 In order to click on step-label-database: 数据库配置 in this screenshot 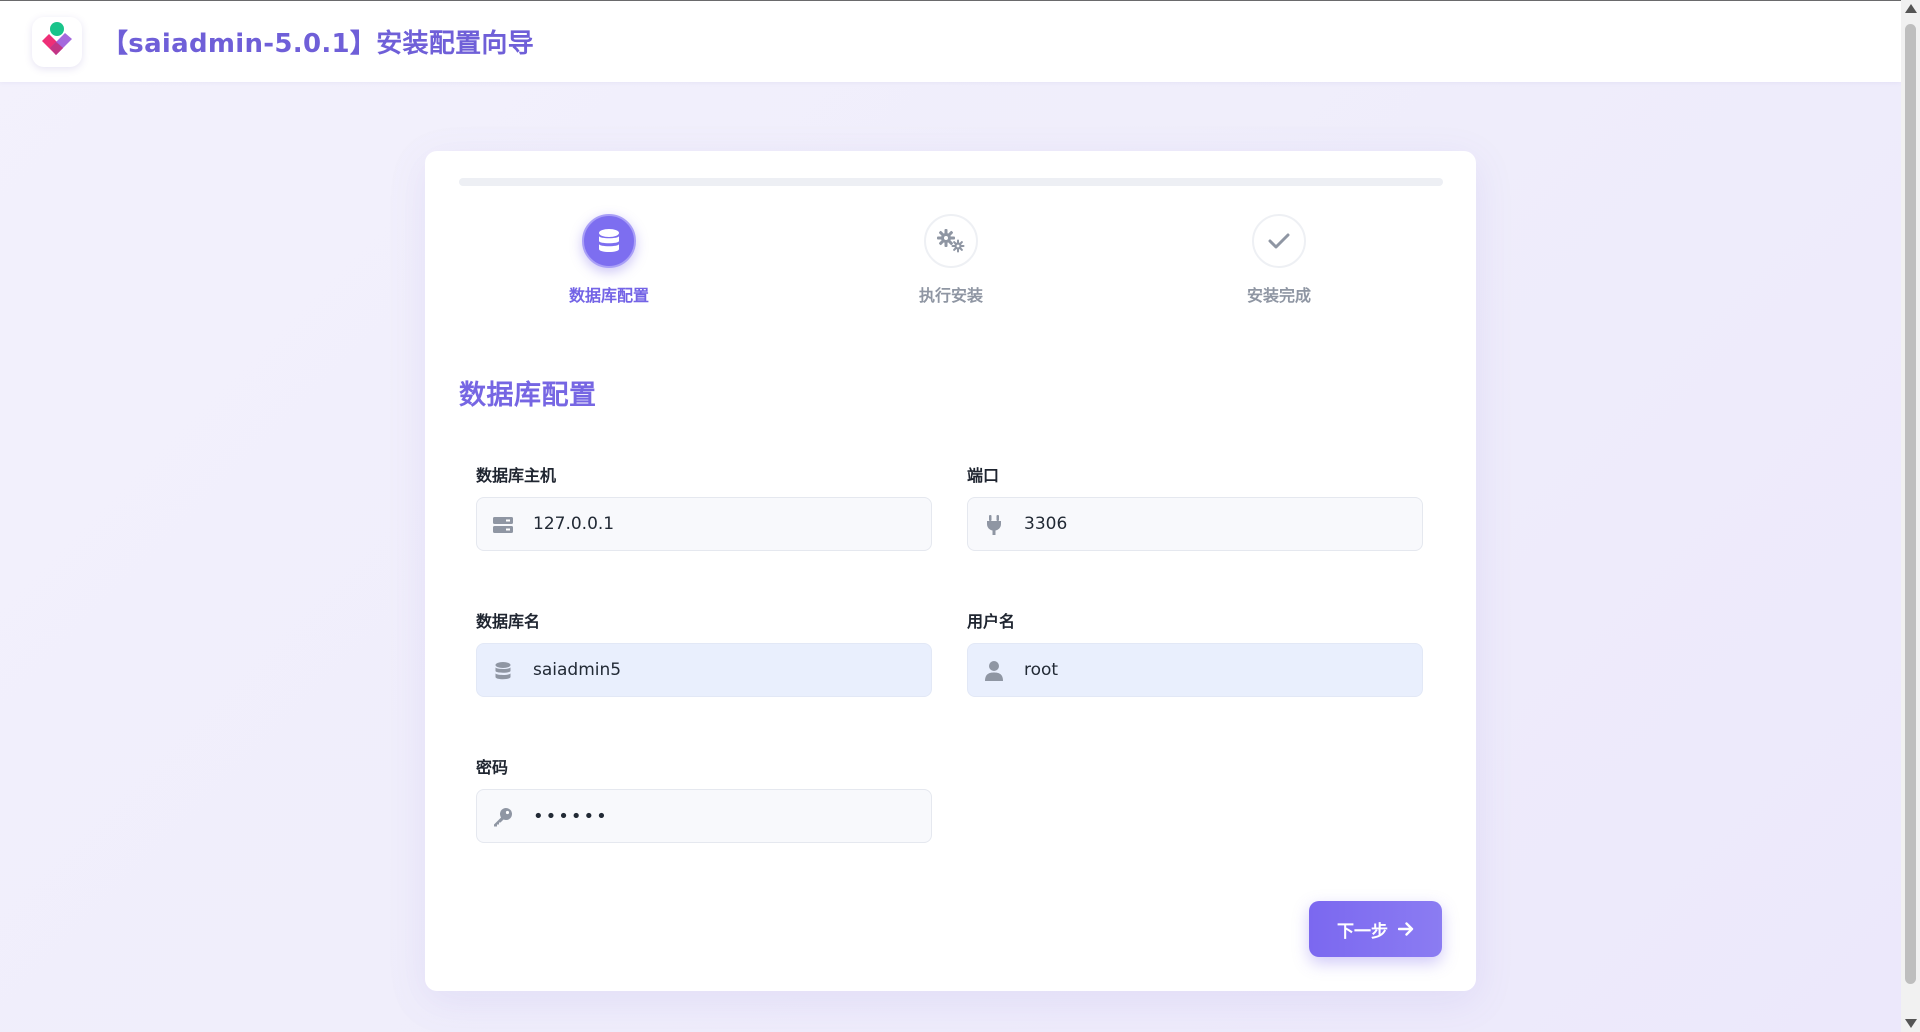, I will do `click(608, 295)`.